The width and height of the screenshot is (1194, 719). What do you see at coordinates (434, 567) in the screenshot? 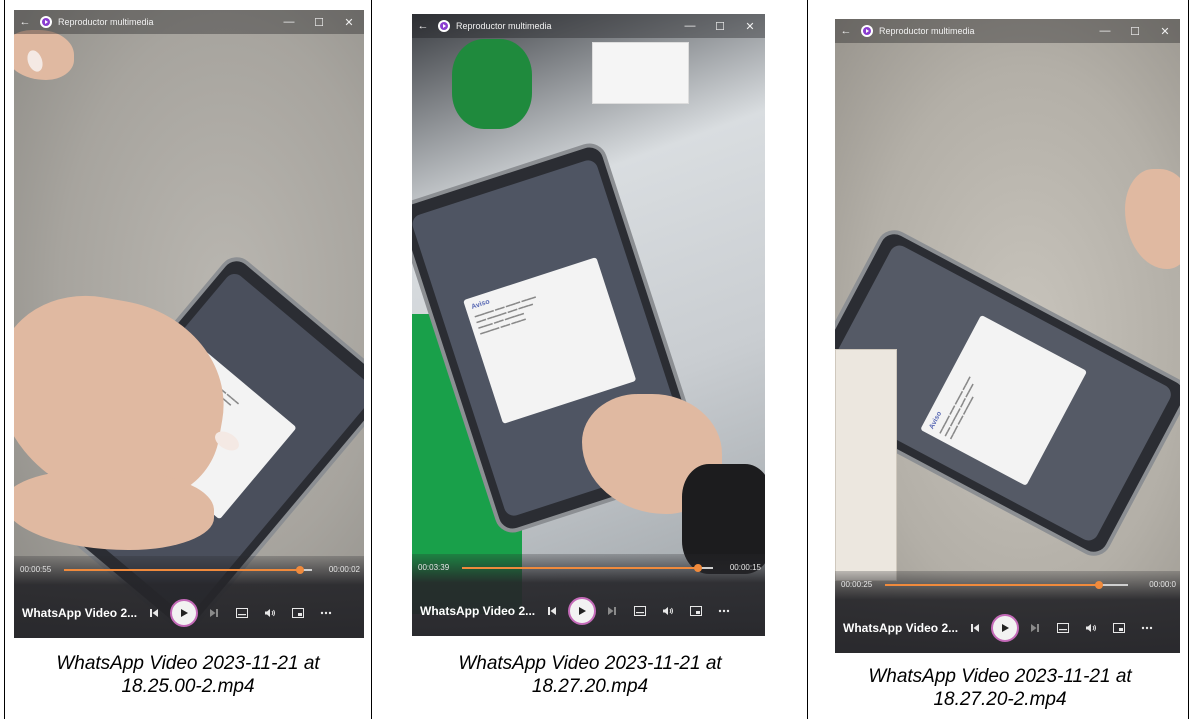
I see `elapsed-time: 00:03:39` at bounding box center [434, 567].